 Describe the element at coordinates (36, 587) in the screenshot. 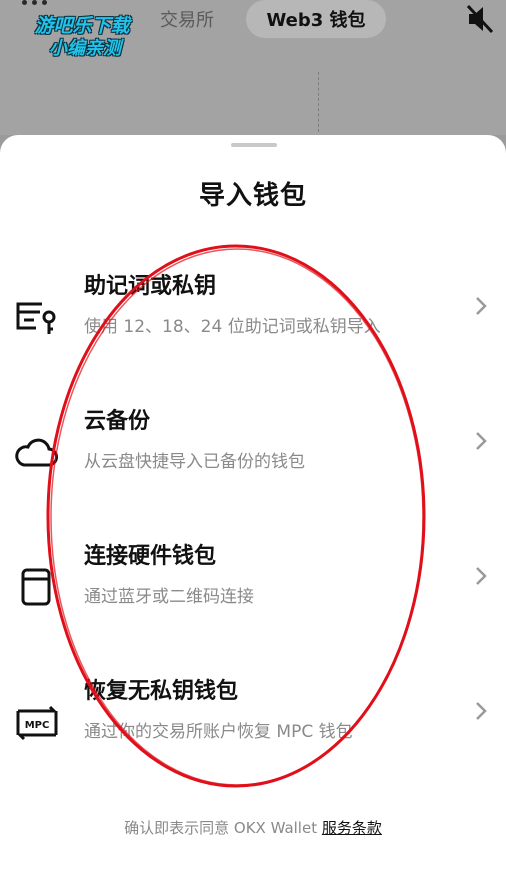

I see `hardware-wallet-icon` at that location.